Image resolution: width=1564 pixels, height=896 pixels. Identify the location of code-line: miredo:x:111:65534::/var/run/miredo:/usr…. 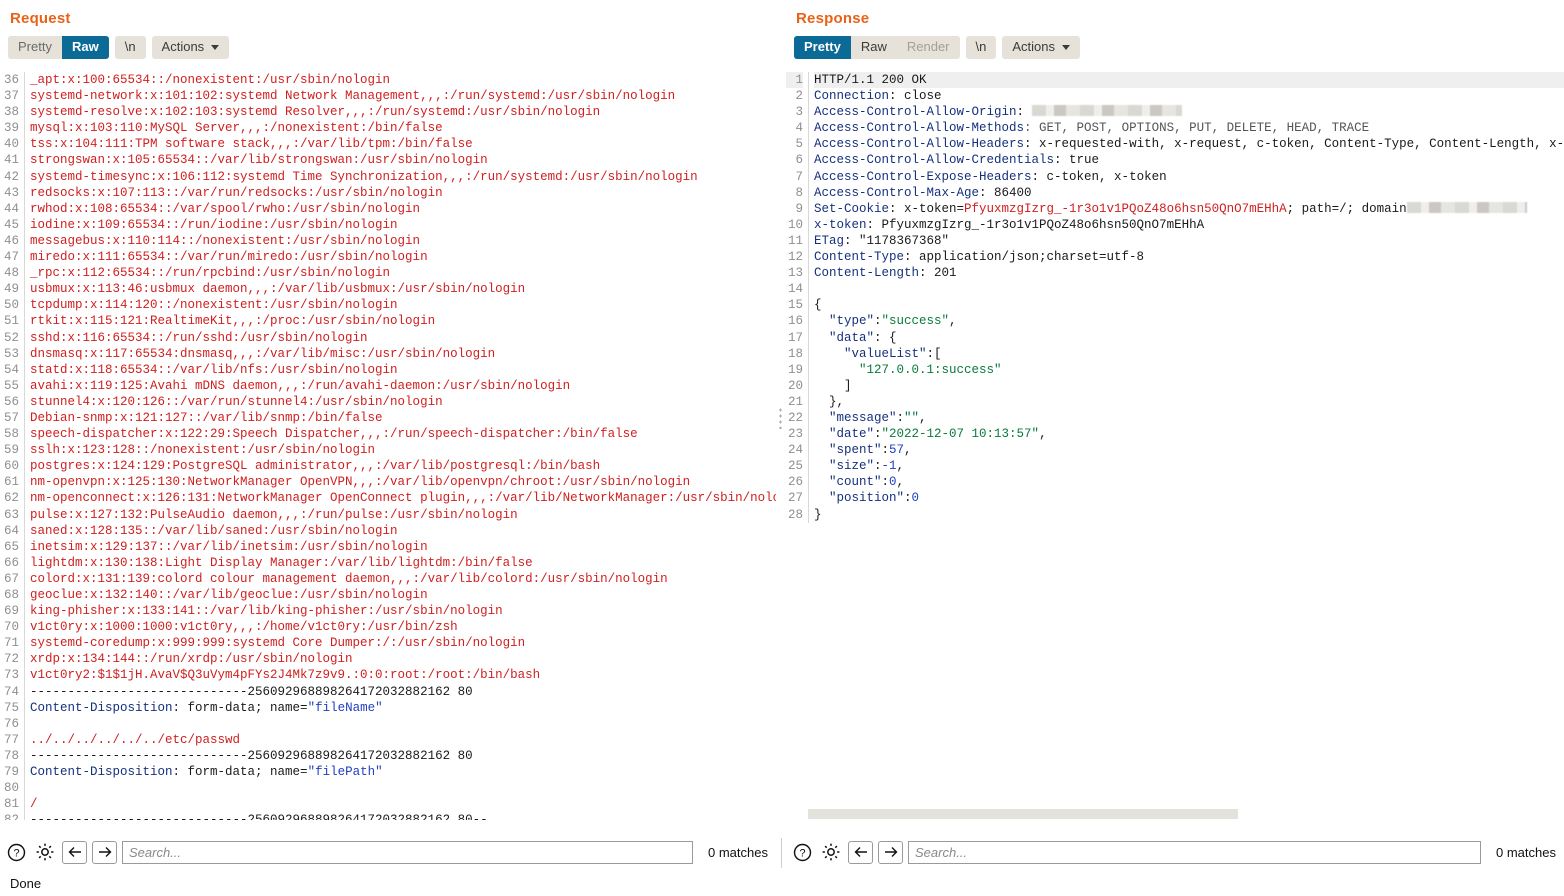
(403, 257).